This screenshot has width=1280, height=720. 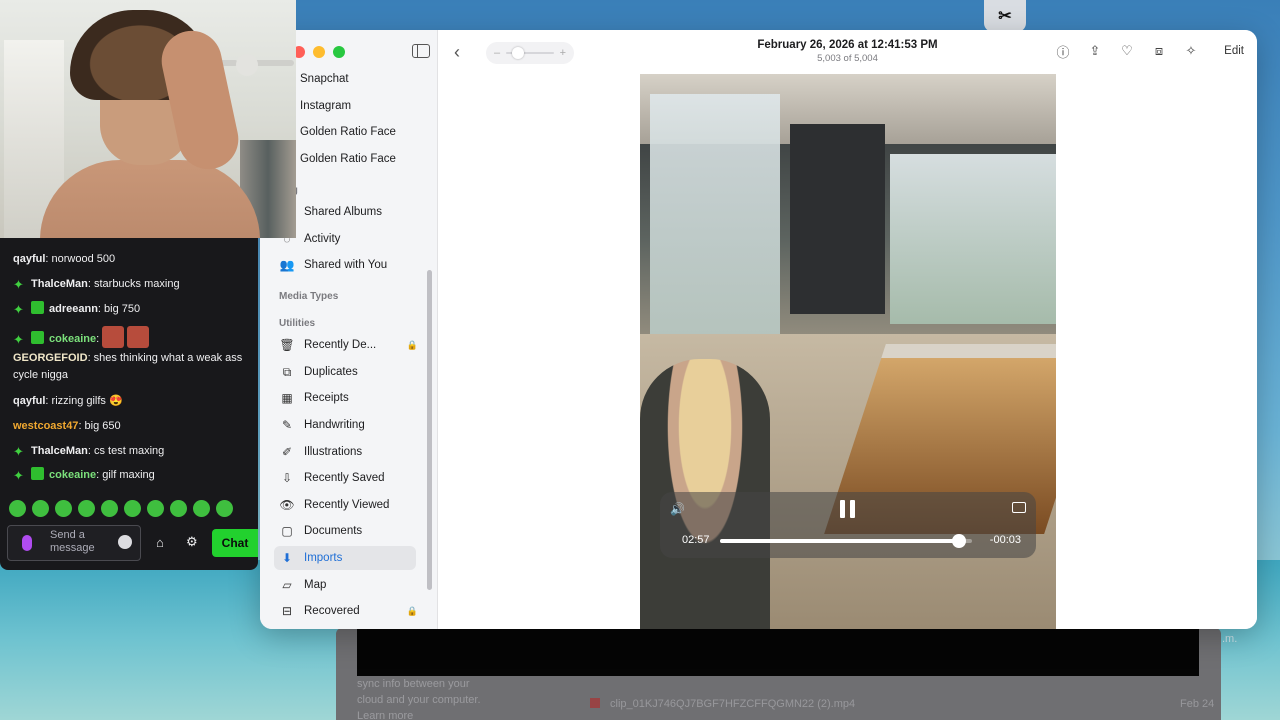 I want to click on sidebar-item-activity: ◌ Activity, so click(x=348, y=239).